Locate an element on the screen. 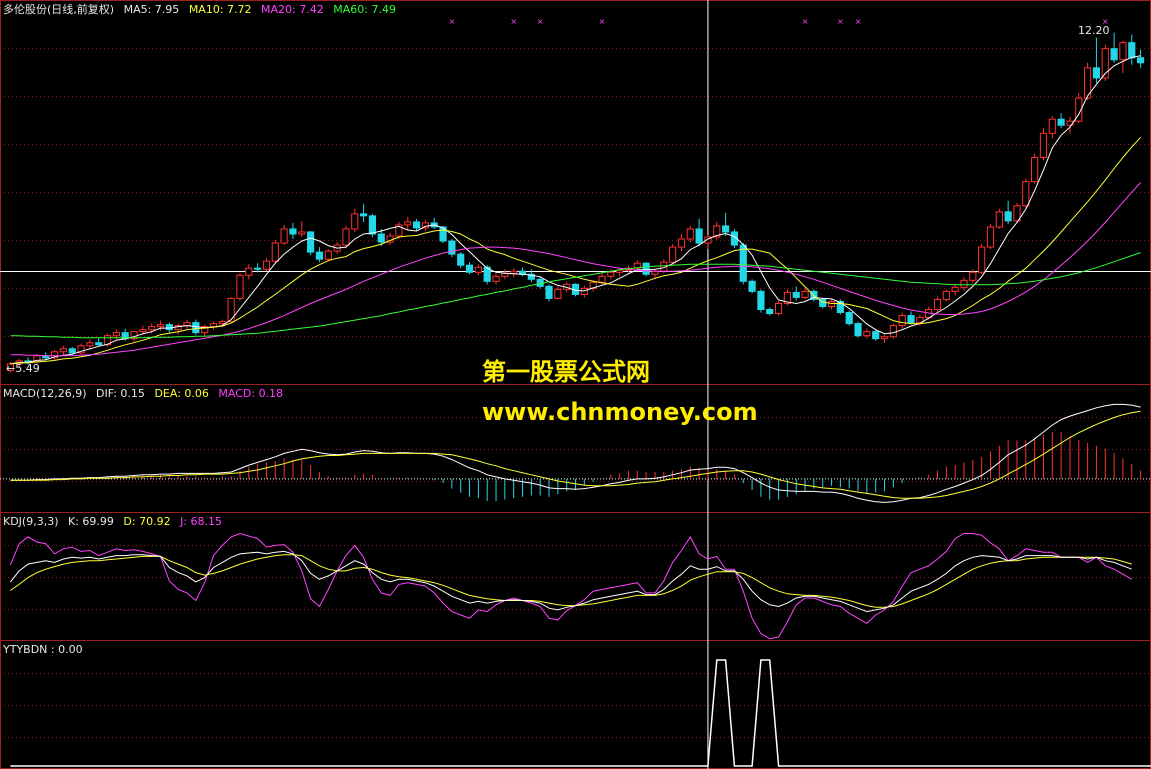 The height and width of the screenshot is (769, 1151). dif-readout: DIF: 0.15 is located at coordinates (120, 393).